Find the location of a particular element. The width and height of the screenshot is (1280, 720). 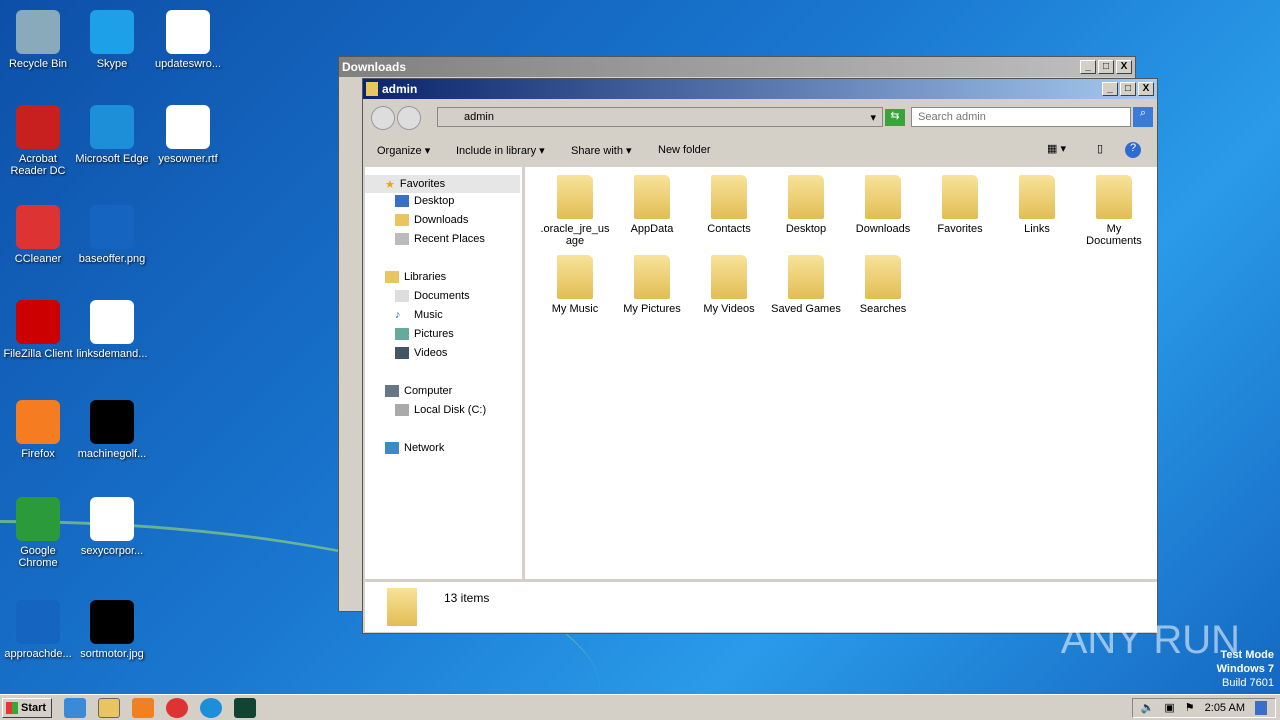

nav-desktop: Desktop is located at coordinates (424, 201).